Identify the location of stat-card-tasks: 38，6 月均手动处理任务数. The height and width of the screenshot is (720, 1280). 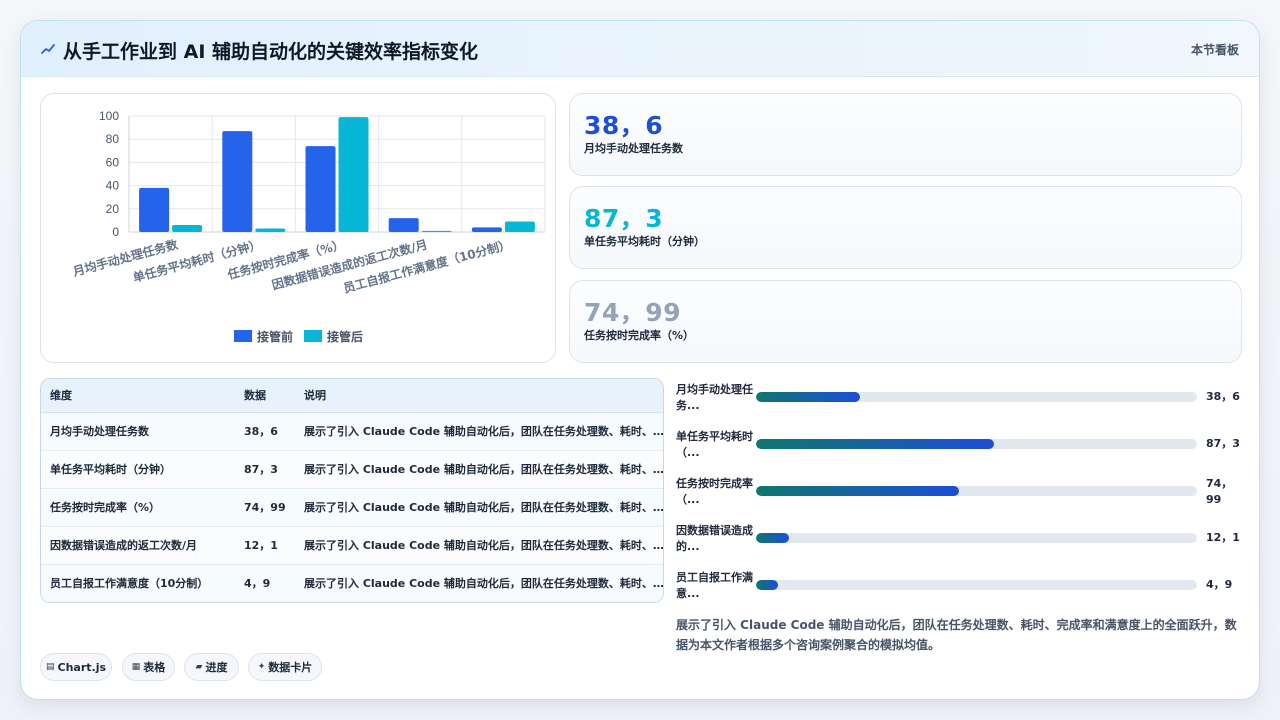
(905, 134).